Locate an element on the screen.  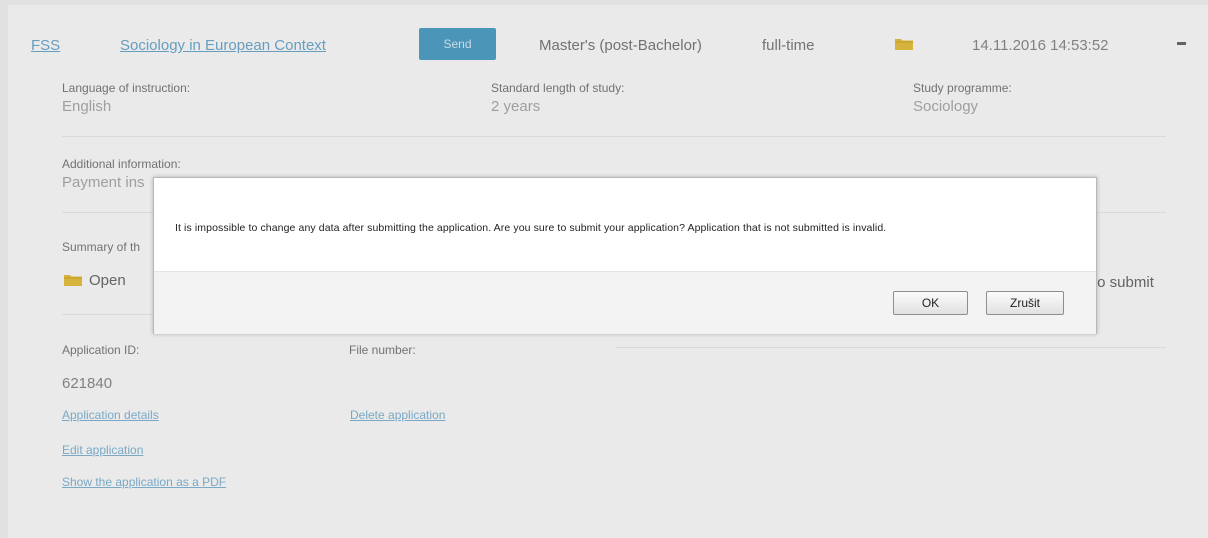
cancel-button: Zrušit is located at coordinates (1025, 303).